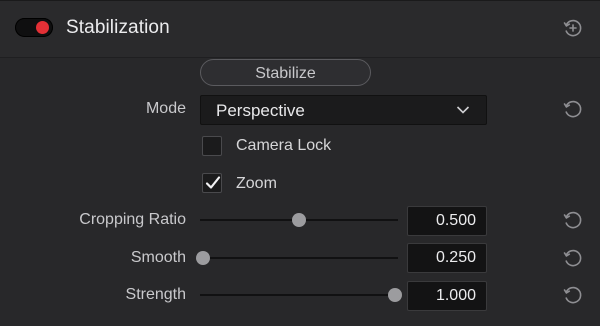 This screenshot has height=326, width=600. I want to click on strength-label: Strength, so click(155, 294).